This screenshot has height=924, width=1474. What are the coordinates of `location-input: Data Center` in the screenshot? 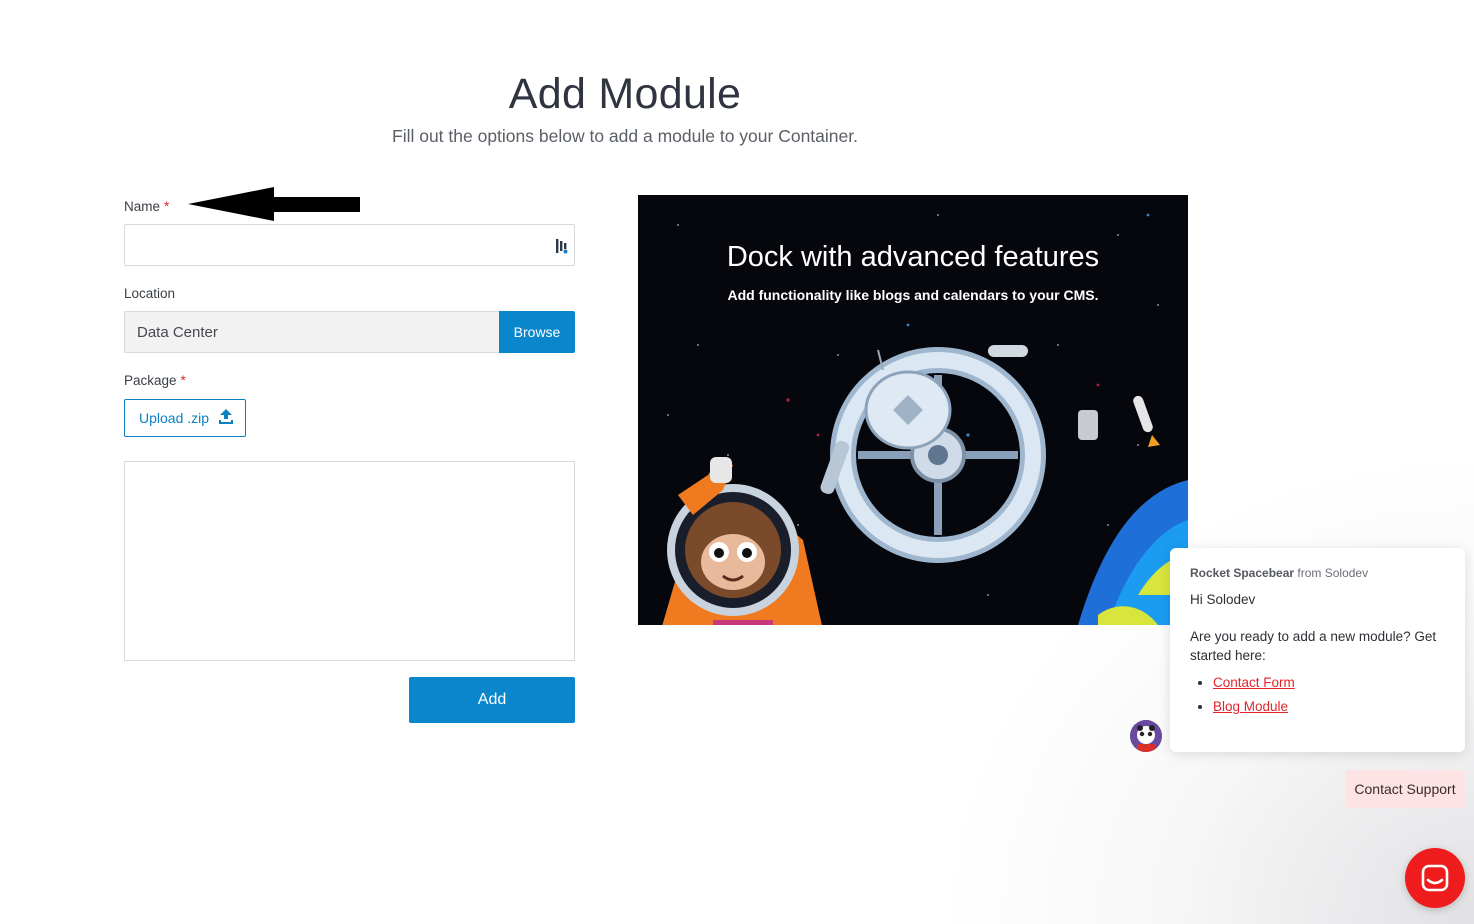 It's located at (312, 332).